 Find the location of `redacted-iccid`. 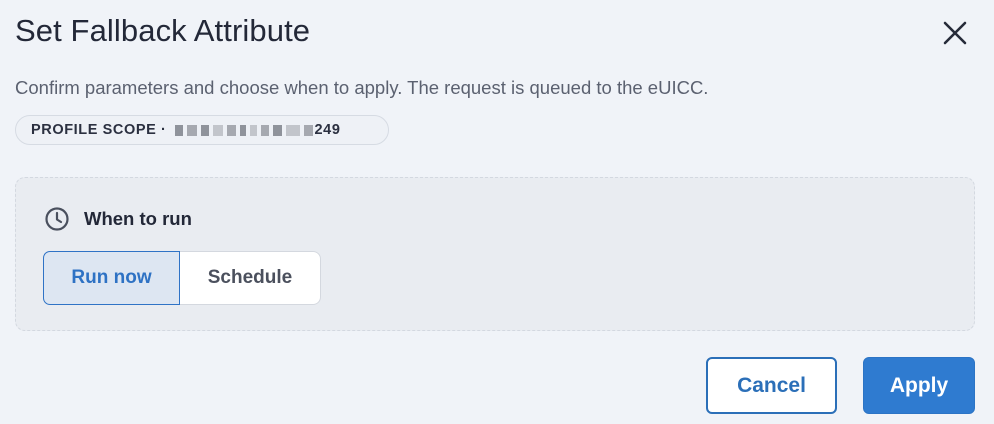

redacted-iccid is located at coordinates (243, 130).